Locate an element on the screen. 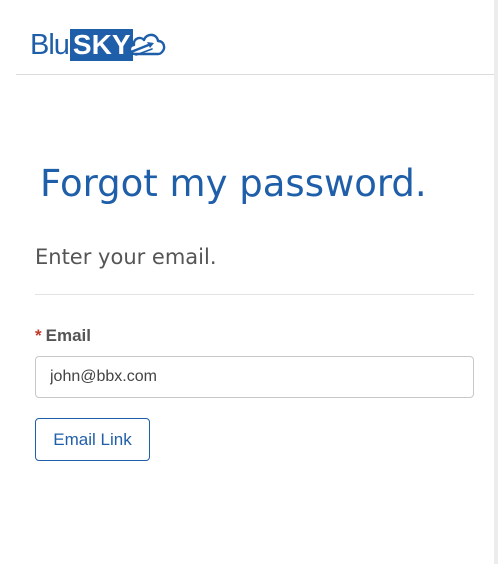 Image resolution: width=498 pixels, height=564 pixels. email-label-text: Email is located at coordinates (68, 335).